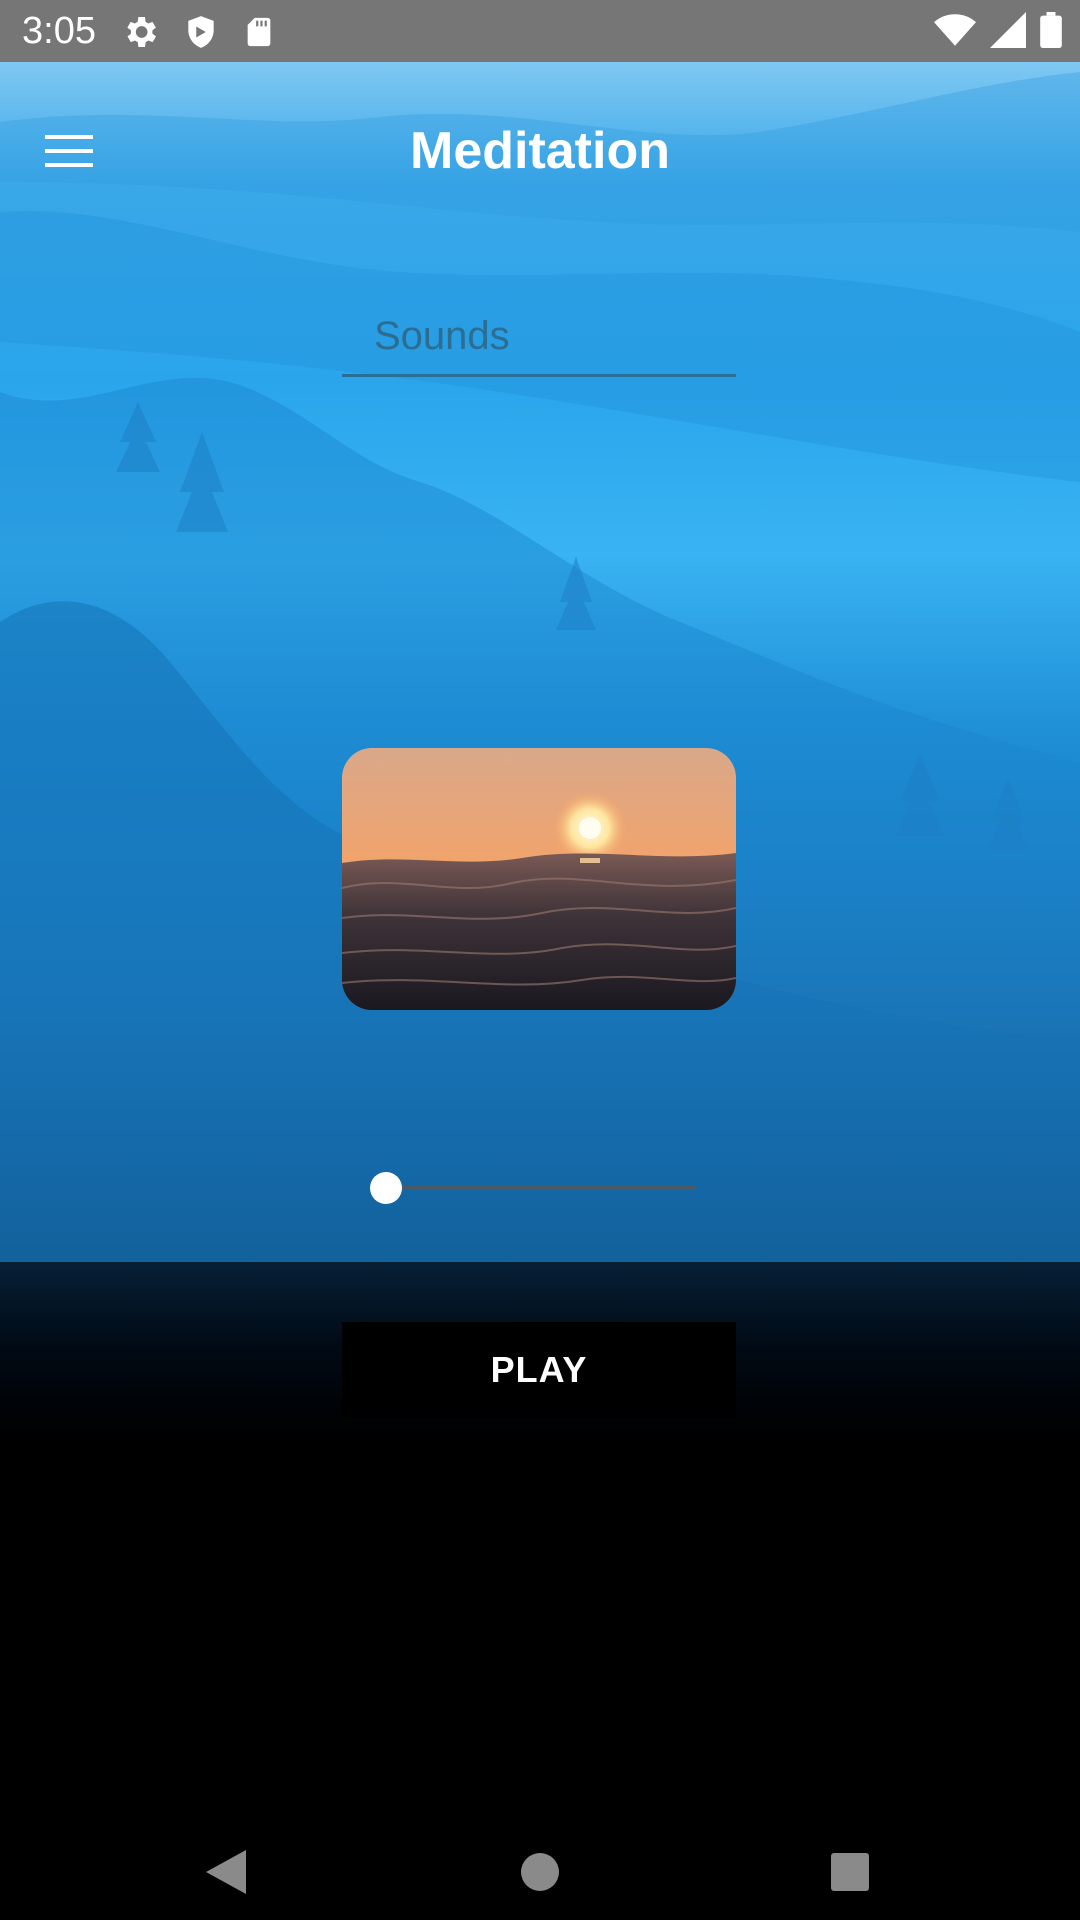  What do you see at coordinates (386, 1188) in the screenshot?
I see `slider-thumb` at bounding box center [386, 1188].